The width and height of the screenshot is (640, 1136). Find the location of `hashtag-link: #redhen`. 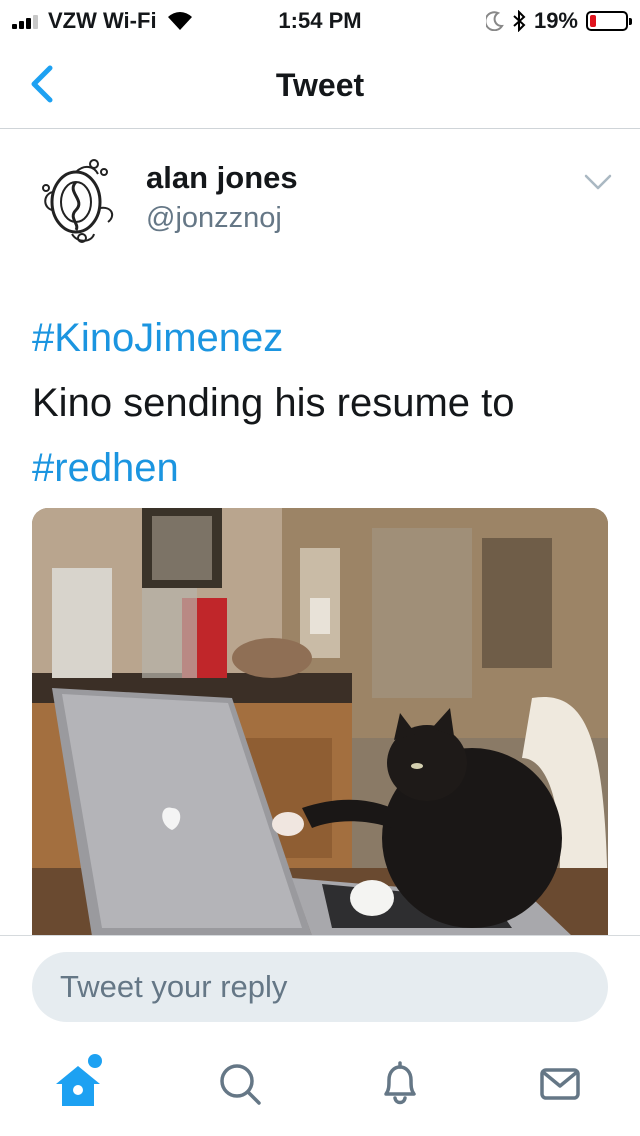

hashtag-link: #redhen is located at coordinates (322, 468).